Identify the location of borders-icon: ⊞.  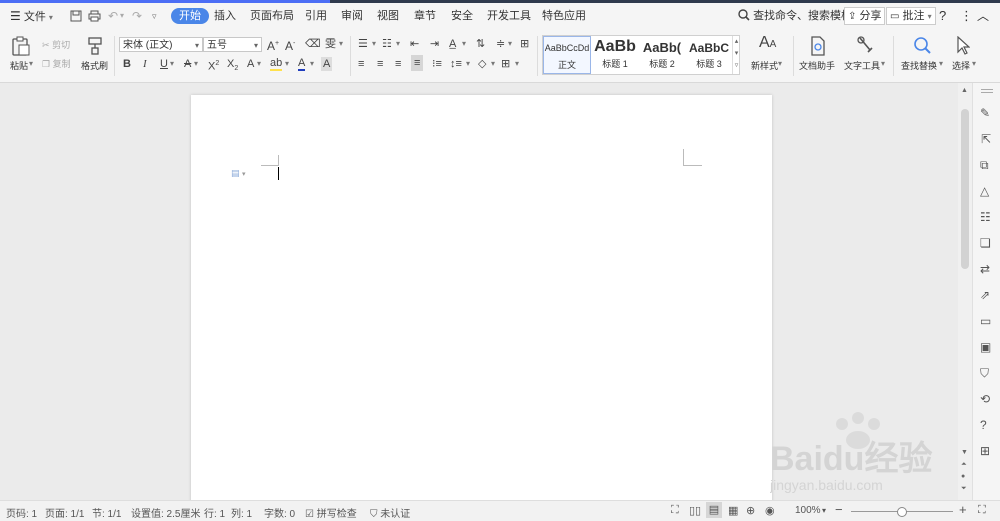
(505, 64).